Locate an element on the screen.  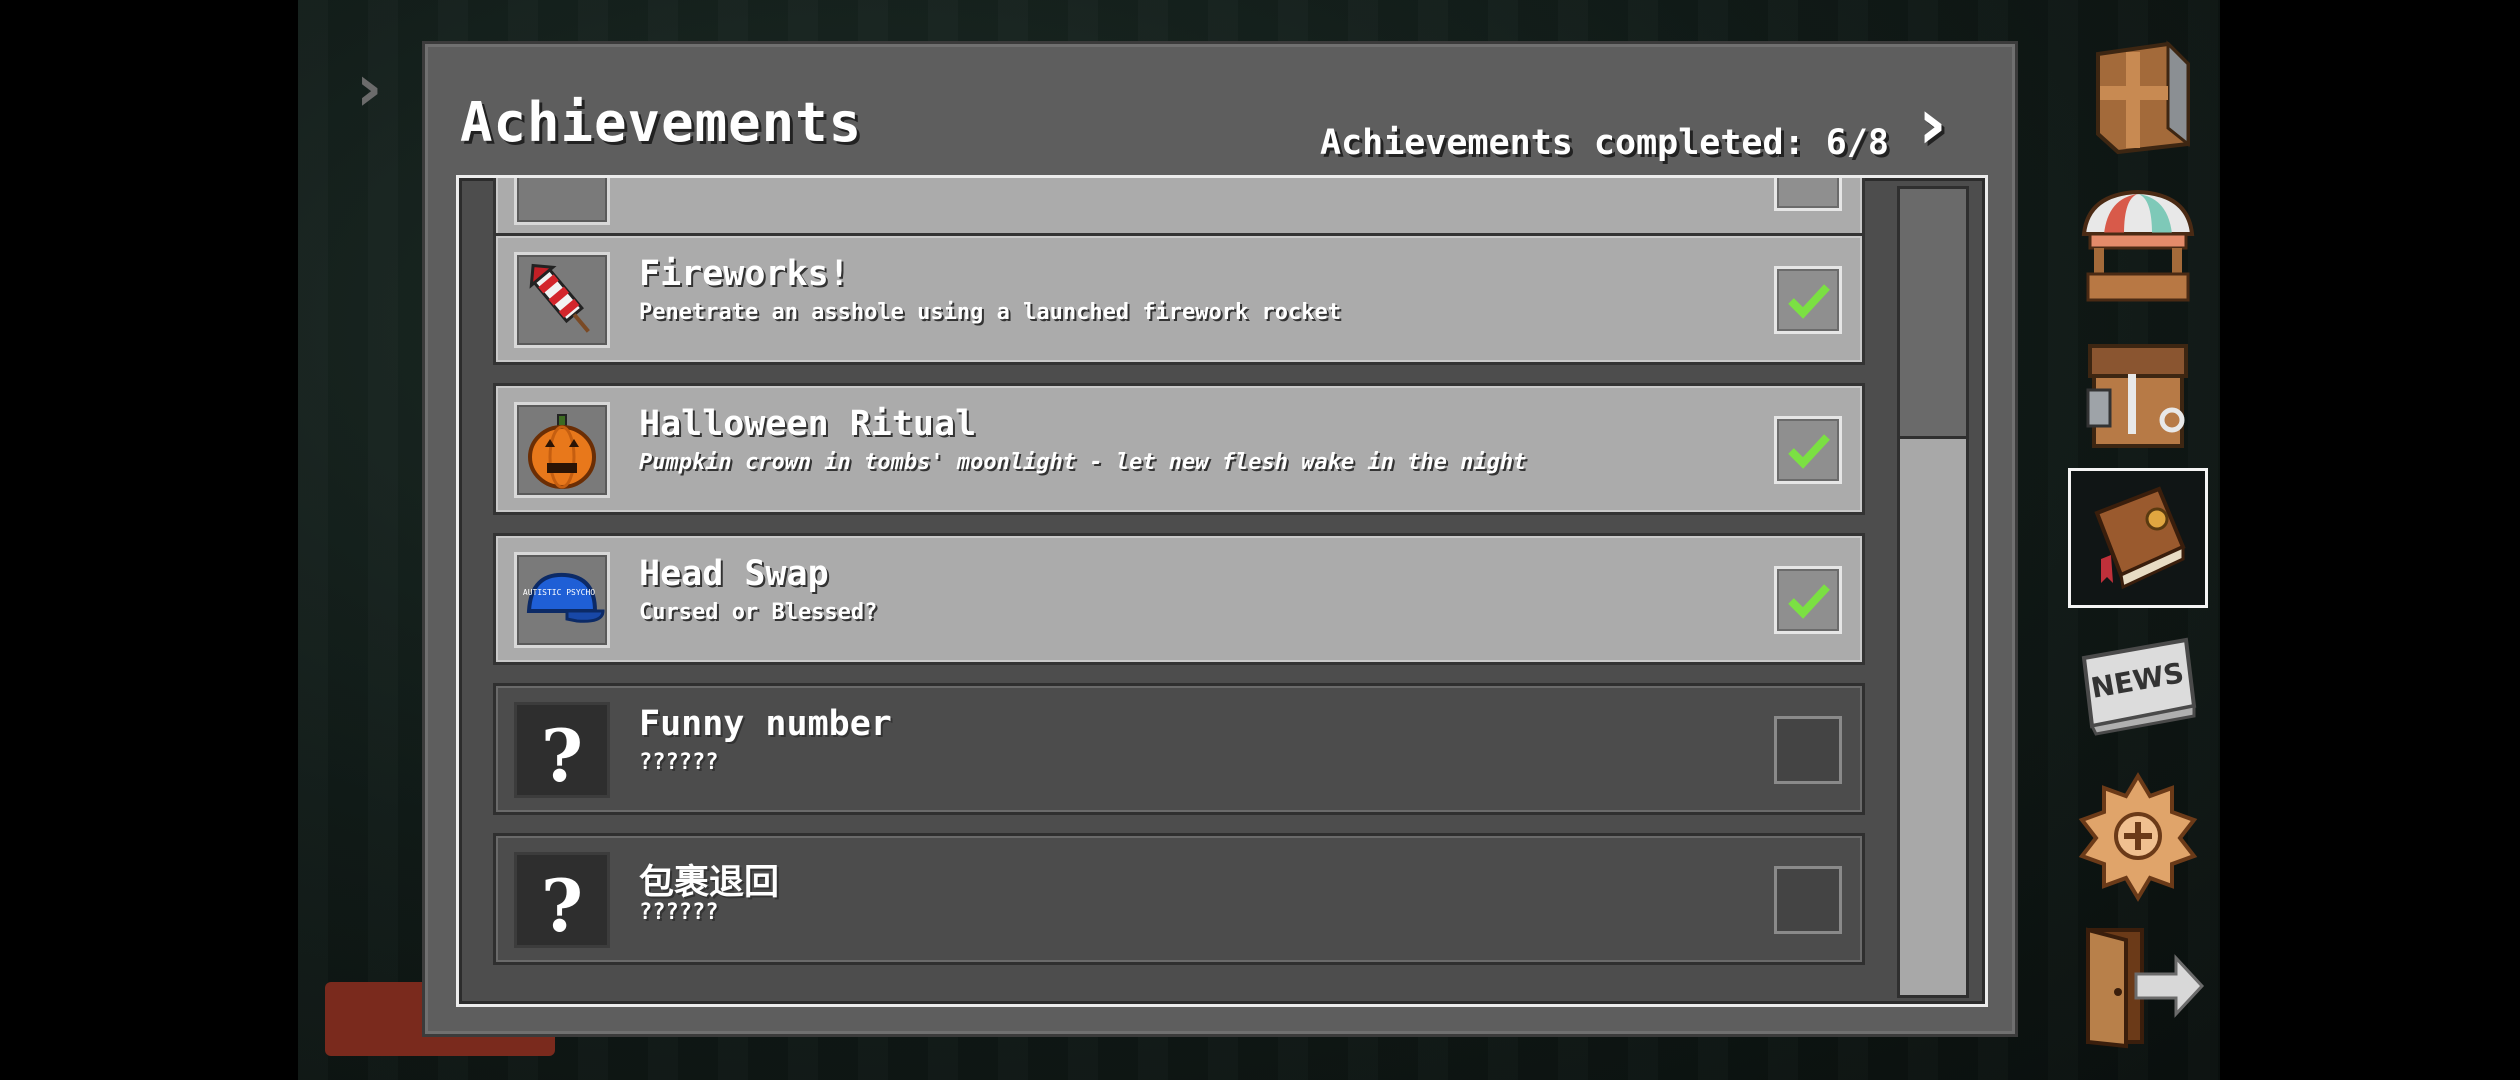
achievement-title: Funny number is located at coordinates (765, 724).